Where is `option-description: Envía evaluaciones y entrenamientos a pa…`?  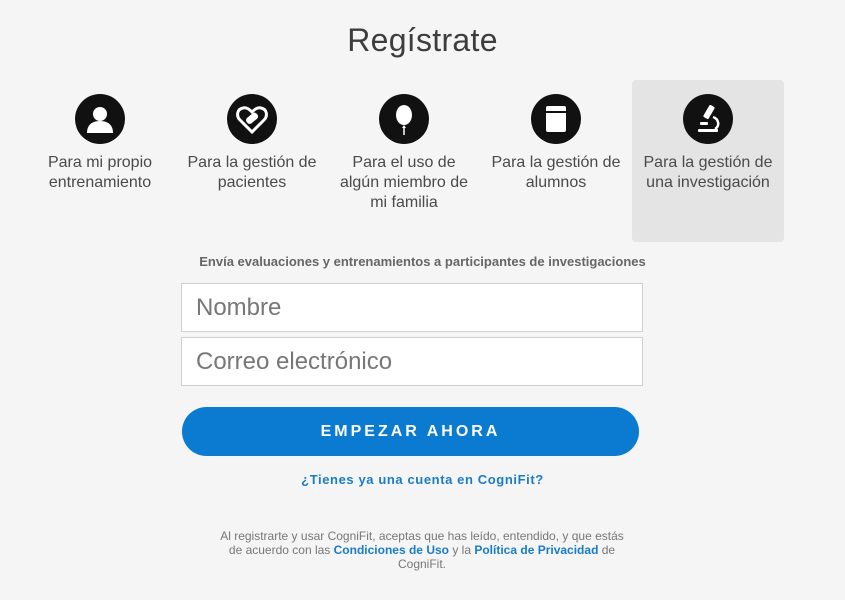
option-description: Envía evaluaciones y entrenamientos a pa… is located at coordinates (422, 261).